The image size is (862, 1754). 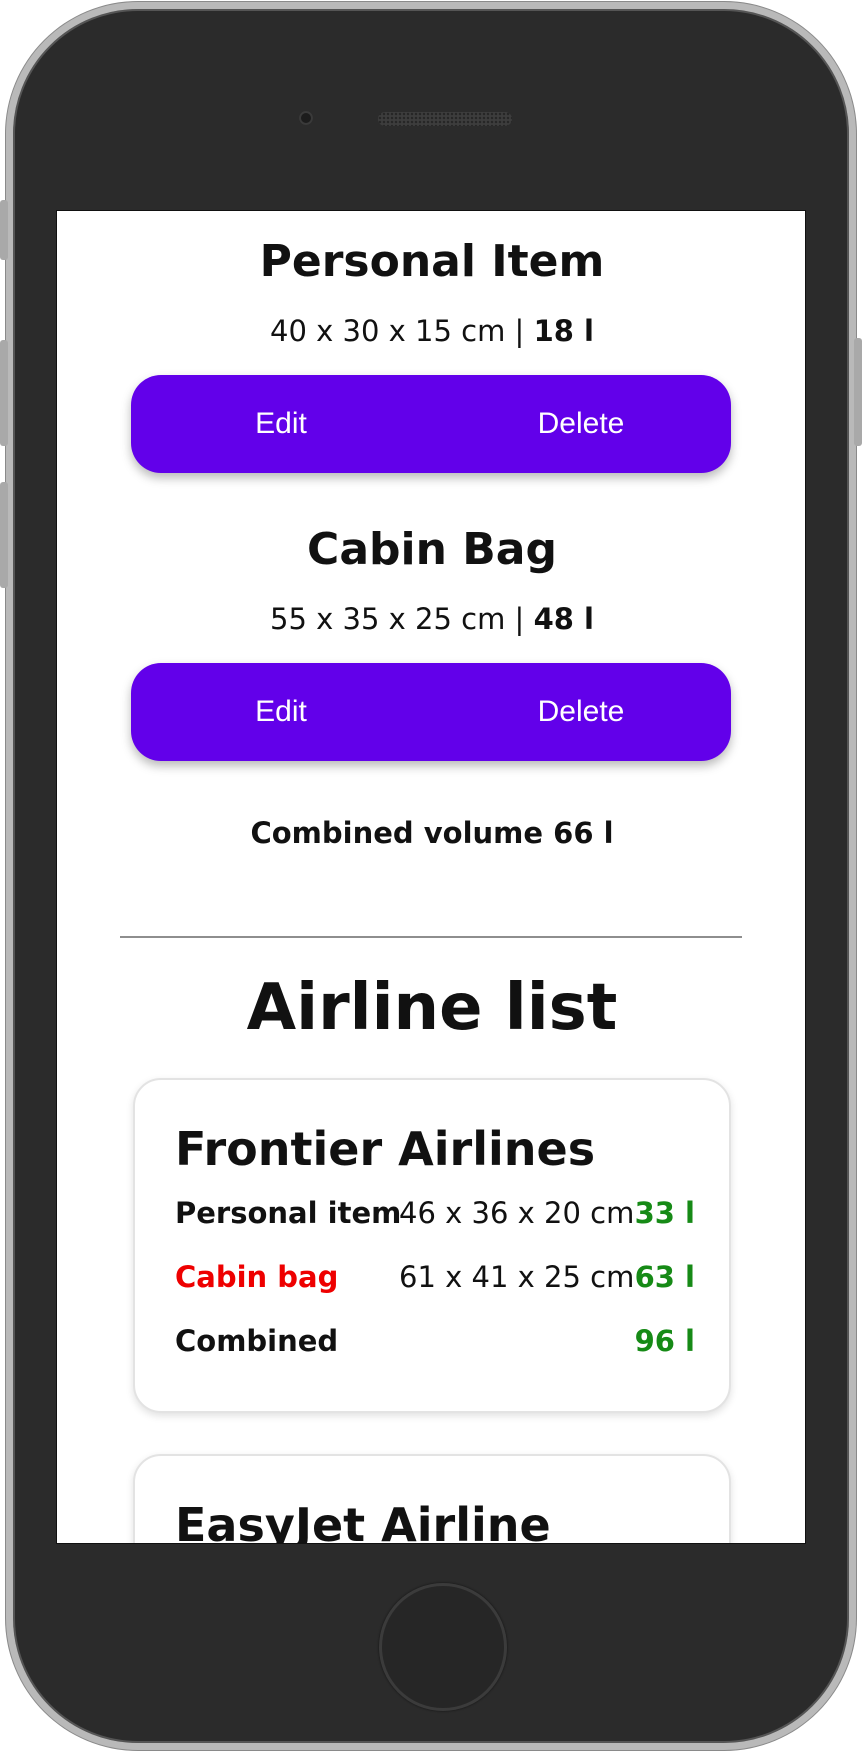 What do you see at coordinates (432, 1008) in the screenshot?
I see `airline-list-title: Airline list` at bounding box center [432, 1008].